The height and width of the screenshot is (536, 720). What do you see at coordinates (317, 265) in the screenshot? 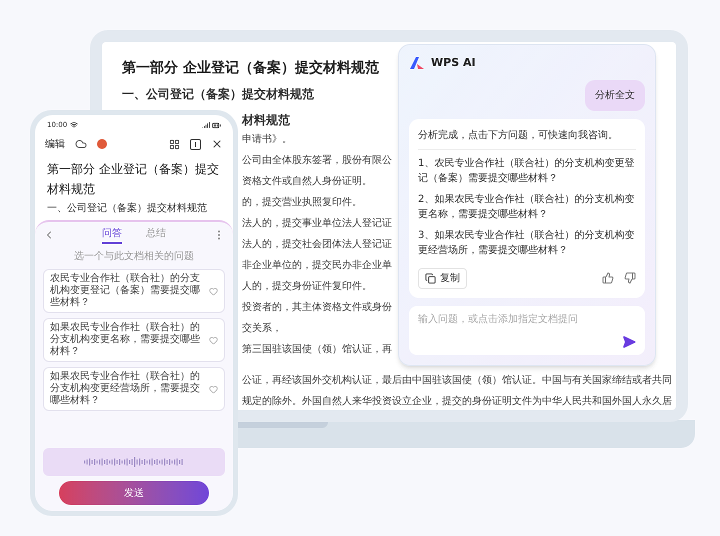
I see `document-line: 非企业单位的，提交民办非企业单` at bounding box center [317, 265].